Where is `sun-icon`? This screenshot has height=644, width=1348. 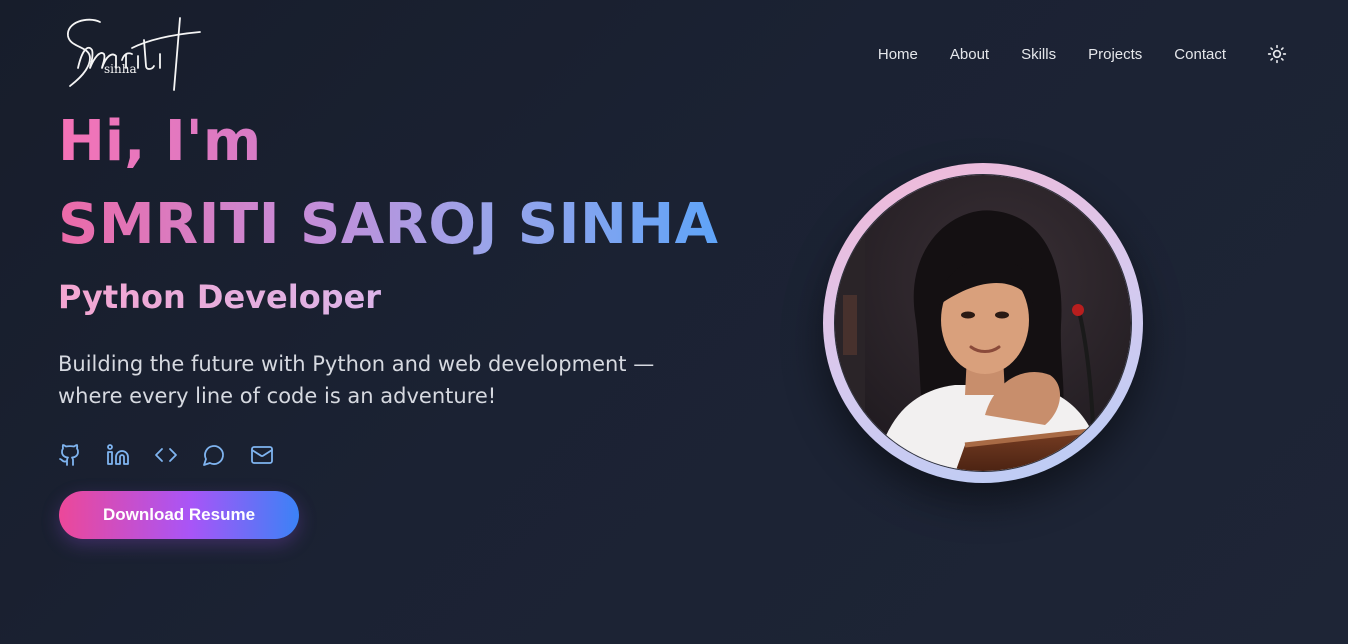
sun-icon is located at coordinates (1277, 54).